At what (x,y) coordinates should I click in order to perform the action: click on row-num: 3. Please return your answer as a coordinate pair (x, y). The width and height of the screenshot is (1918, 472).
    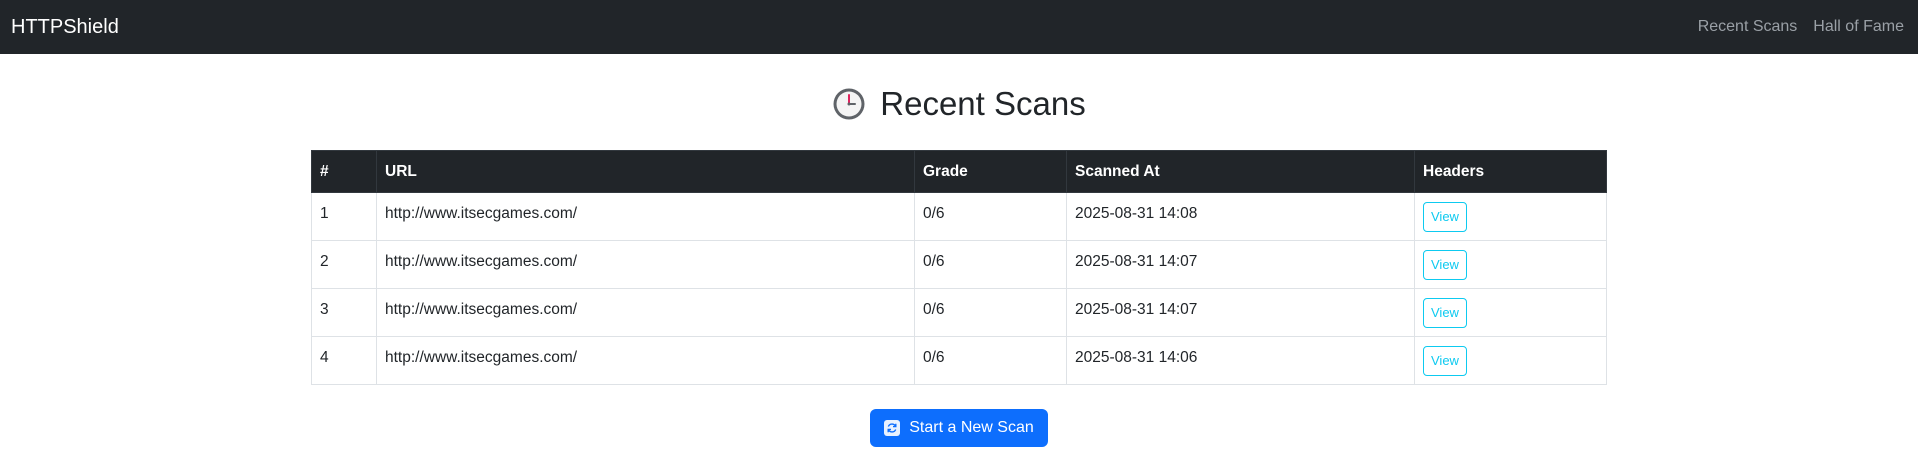
    Looking at the image, I should click on (344, 312).